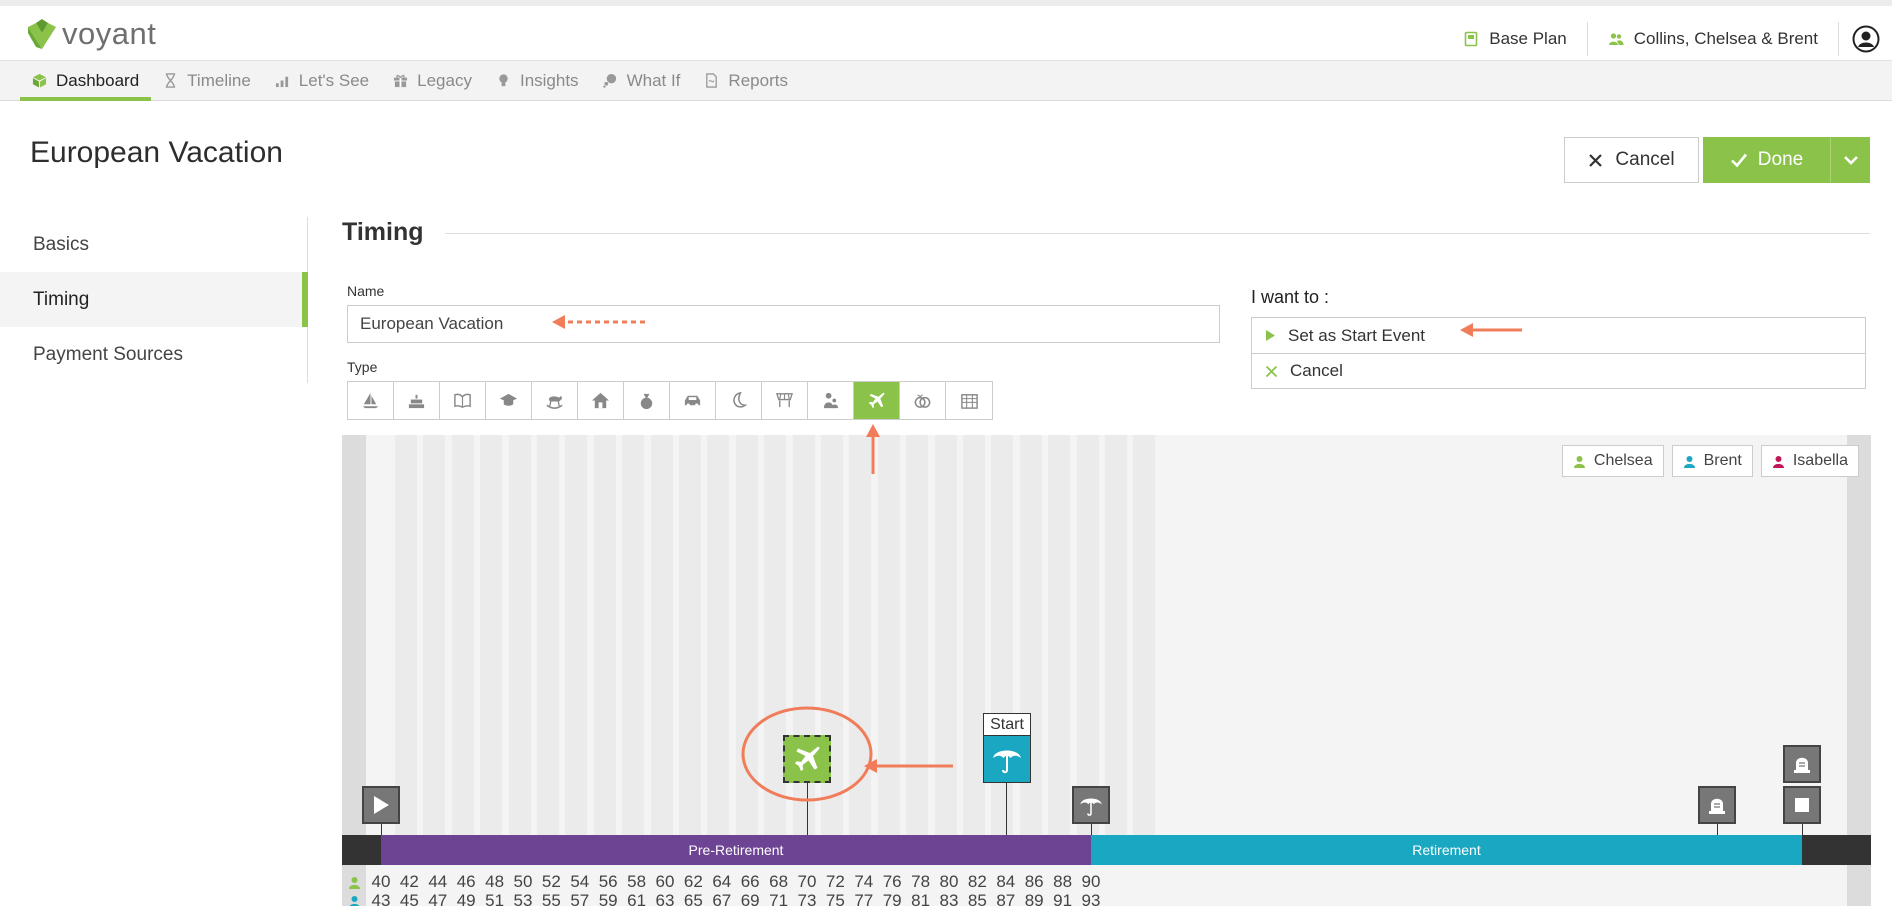  I want to click on tombstone-icon, so click(1802, 765).